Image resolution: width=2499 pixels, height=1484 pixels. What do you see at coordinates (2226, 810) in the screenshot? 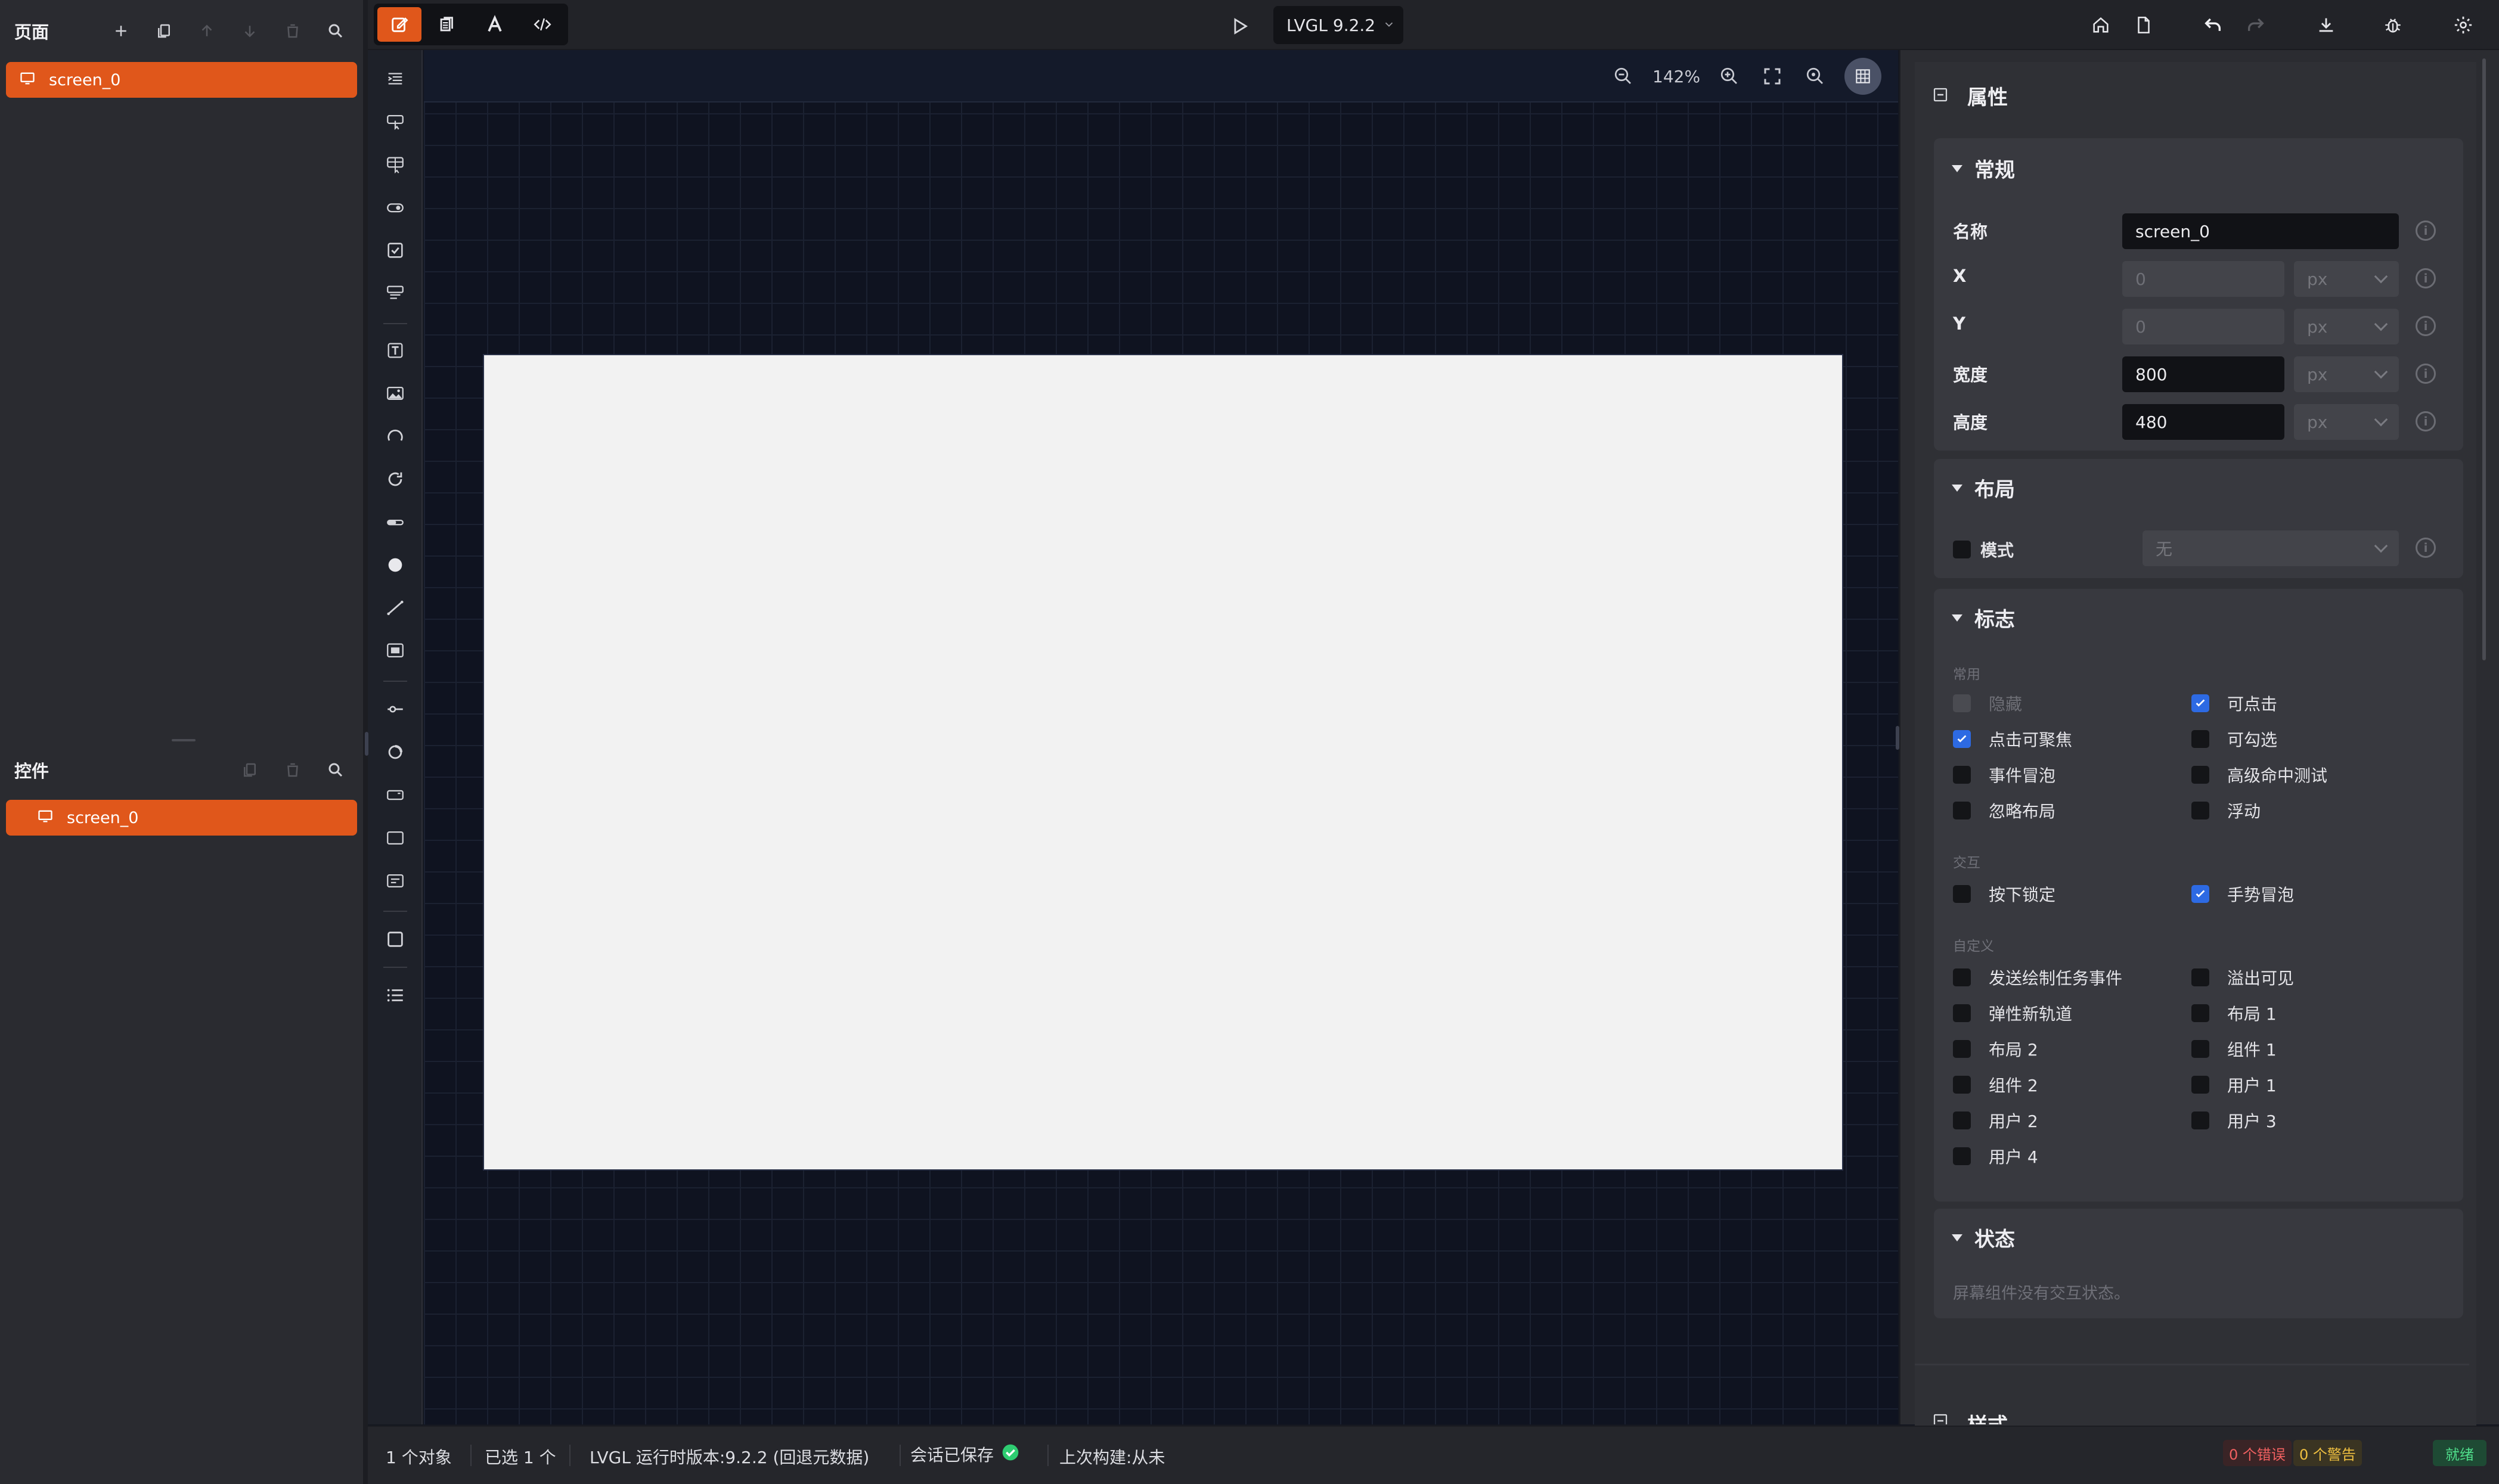
I see `flag-floating: 浮动` at bounding box center [2226, 810].